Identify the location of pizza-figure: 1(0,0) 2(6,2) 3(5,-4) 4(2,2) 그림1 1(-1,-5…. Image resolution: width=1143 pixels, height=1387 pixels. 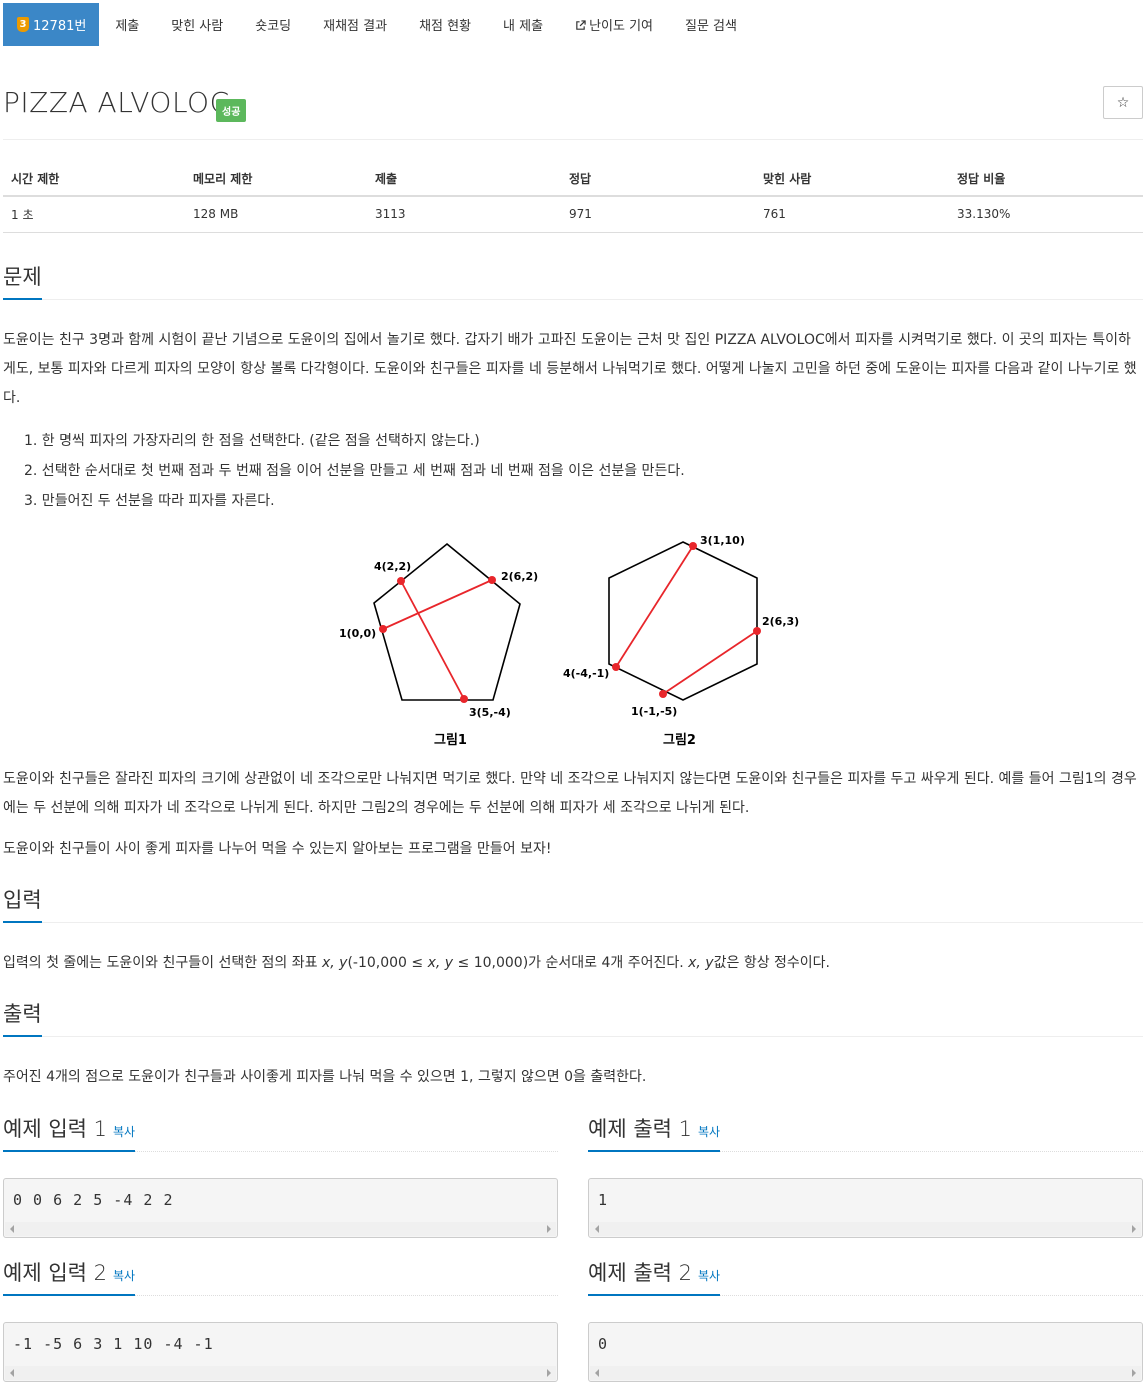
(569, 641).